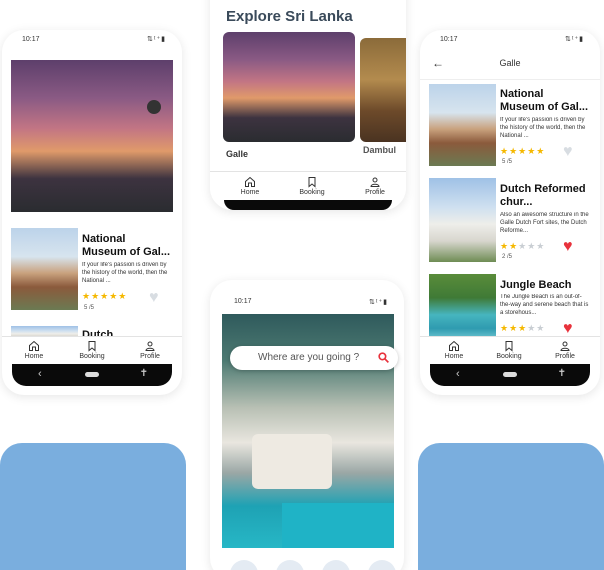  Describe the element at coordinates (536, 285) in the screenshot. I see `item-title: Jungle Beach` at that location.